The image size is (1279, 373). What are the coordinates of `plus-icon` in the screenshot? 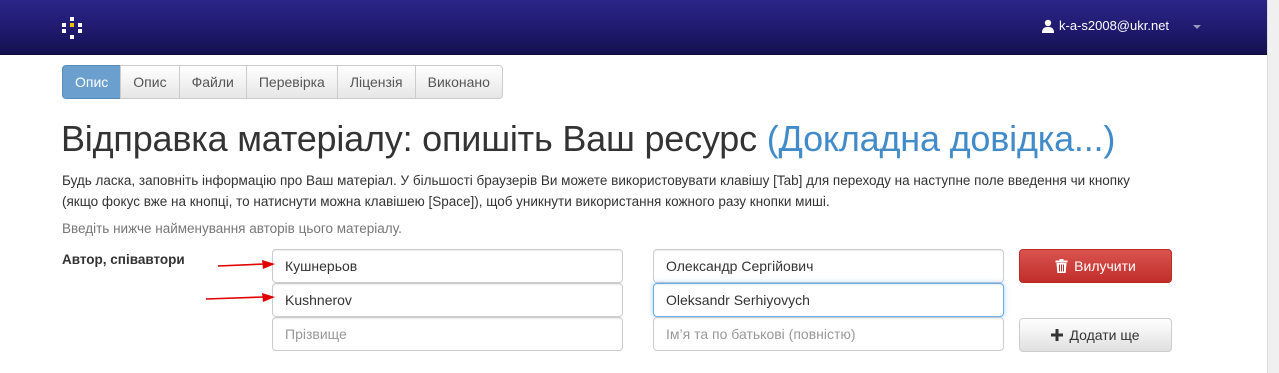 It's located at (1057, 335).